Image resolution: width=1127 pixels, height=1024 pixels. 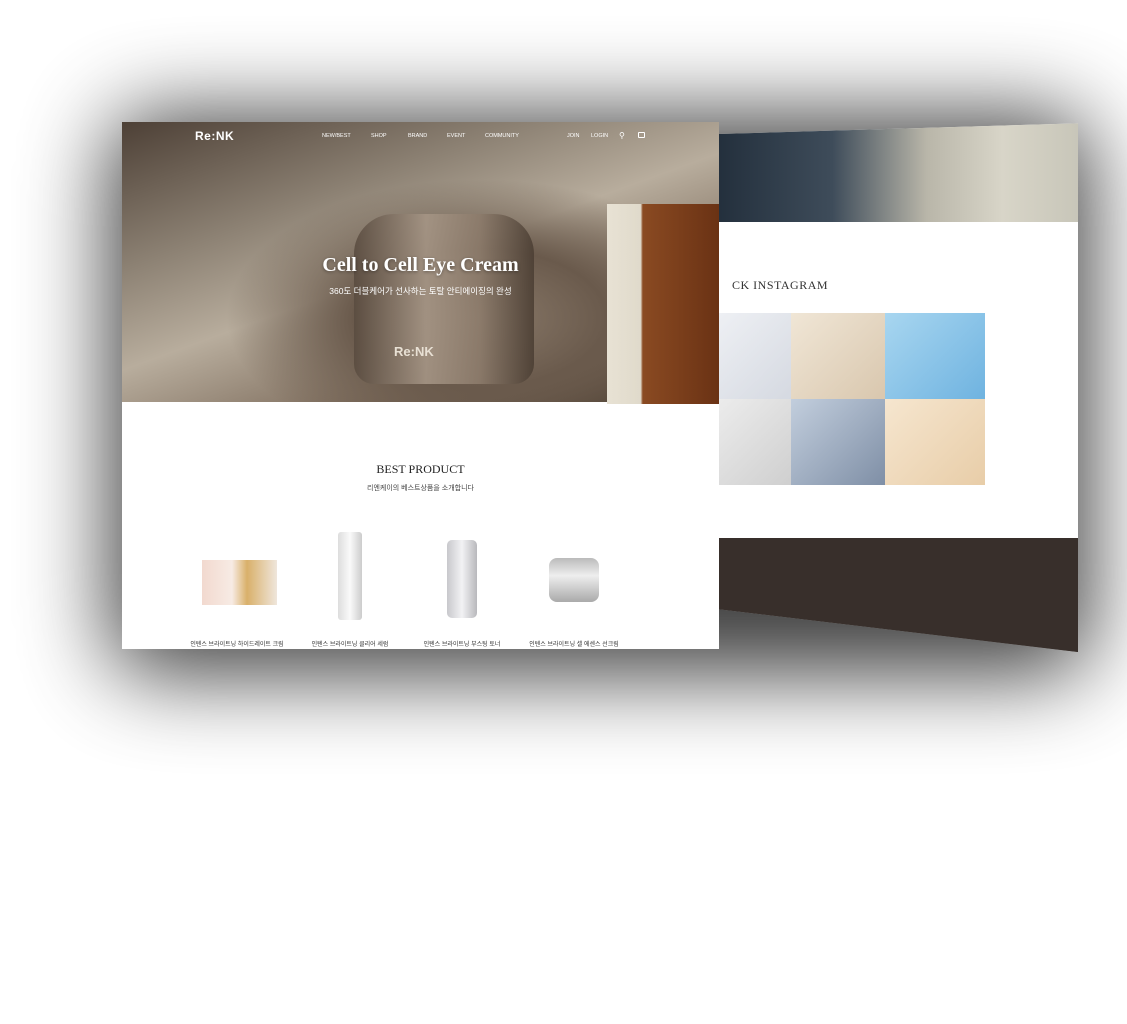 What do you see at coordinates (456, 136) in the screenshot?
I see `nav-event: EVENT` at bounding box center [456, 136].